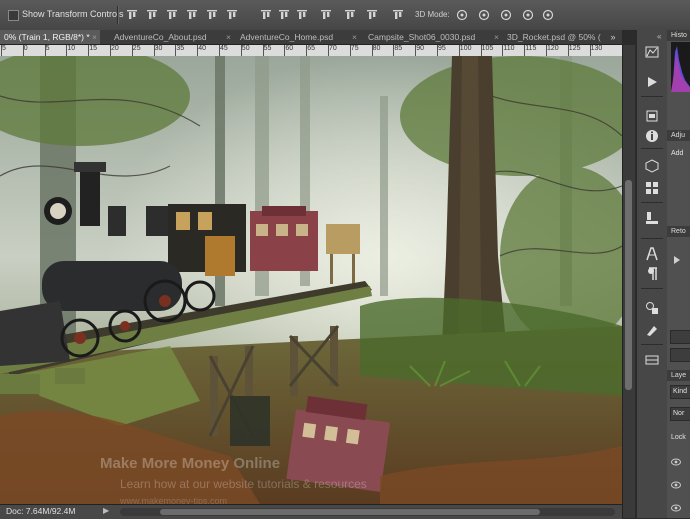 The height and width of the screenshot is (519, 690). What do you see at coordinates (172, 37) in the screenshot?
I see `tab-adventureco-about: AdventureCo_About.psd ×` at bounding box center [172, 37].